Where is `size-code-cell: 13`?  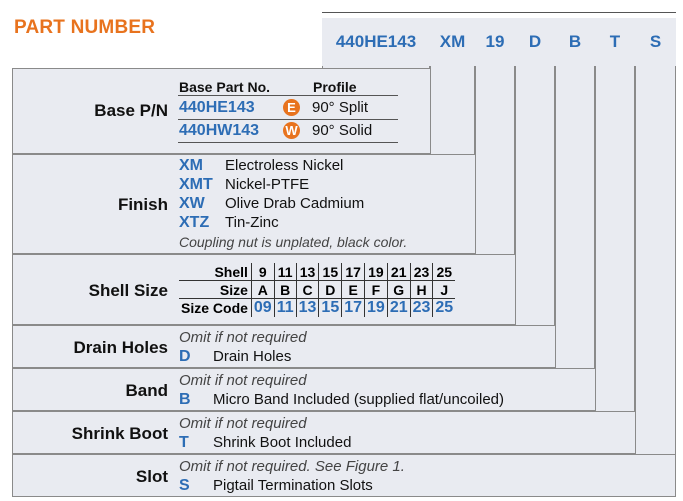
size-code-cell: 13 is located at coordinates (308, 307).